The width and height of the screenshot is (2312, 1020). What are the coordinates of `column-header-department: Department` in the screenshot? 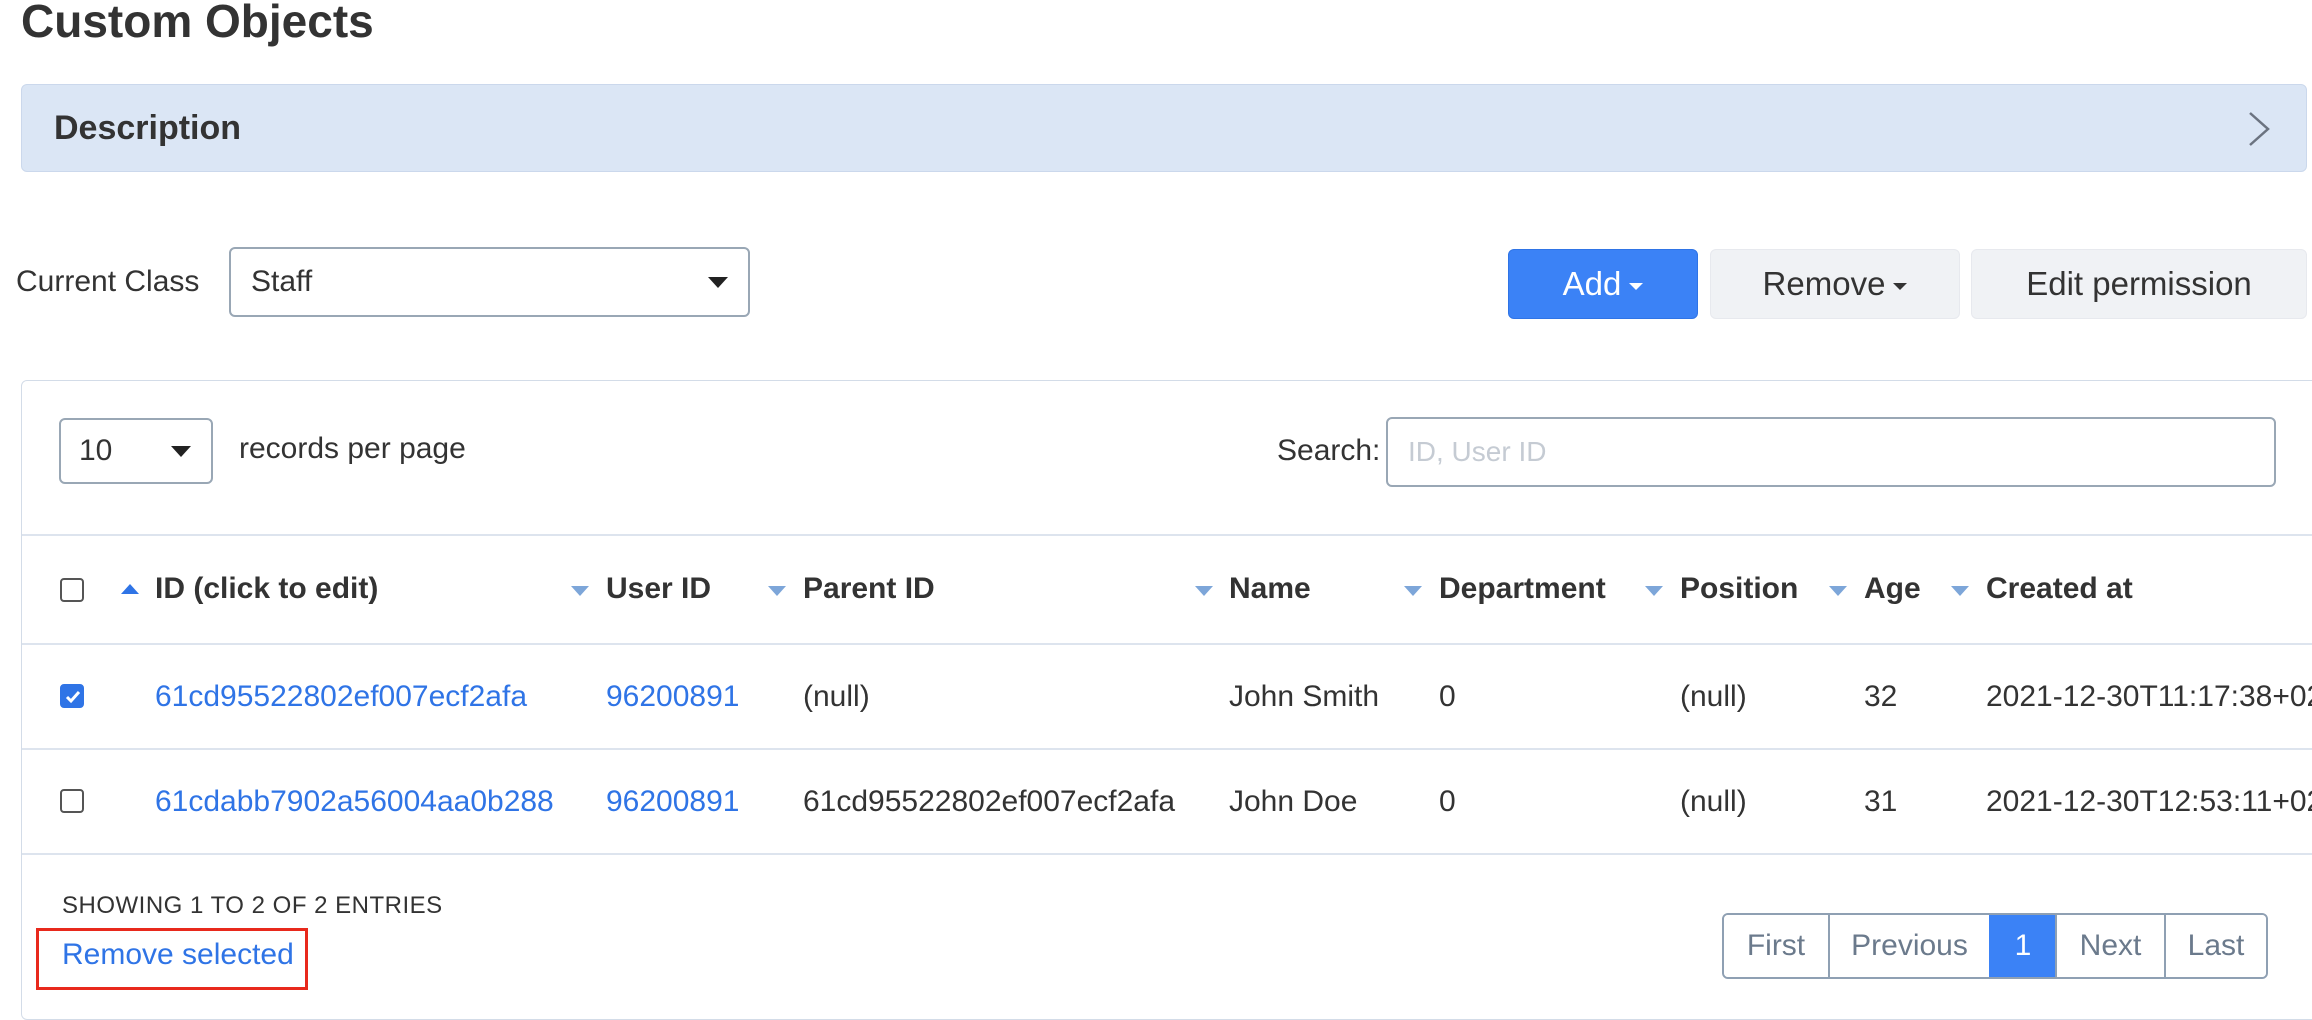 It's located at (1522, 589).